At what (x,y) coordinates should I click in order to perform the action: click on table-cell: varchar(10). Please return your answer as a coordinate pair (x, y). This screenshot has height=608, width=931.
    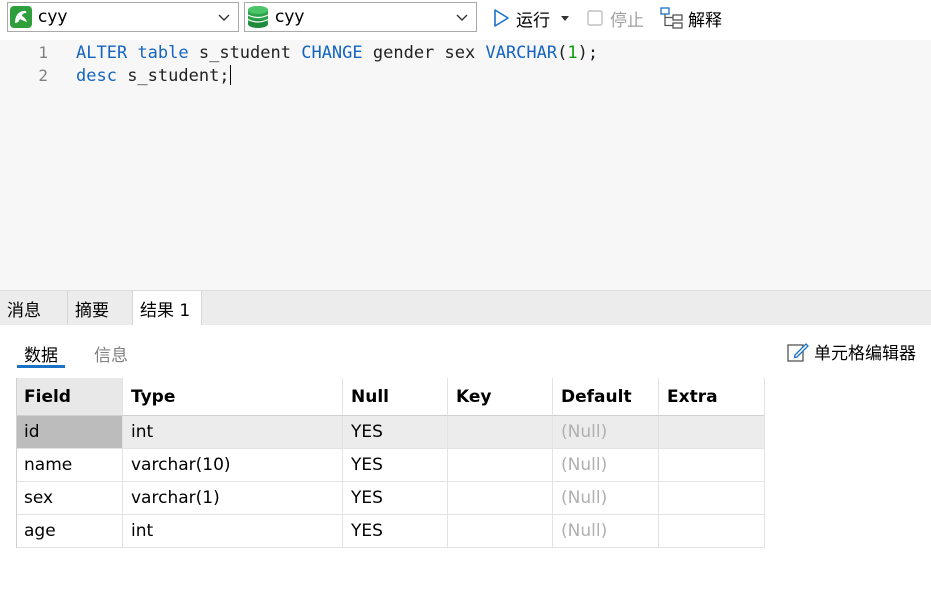
    Looking at the image, I should click on (233, 465).